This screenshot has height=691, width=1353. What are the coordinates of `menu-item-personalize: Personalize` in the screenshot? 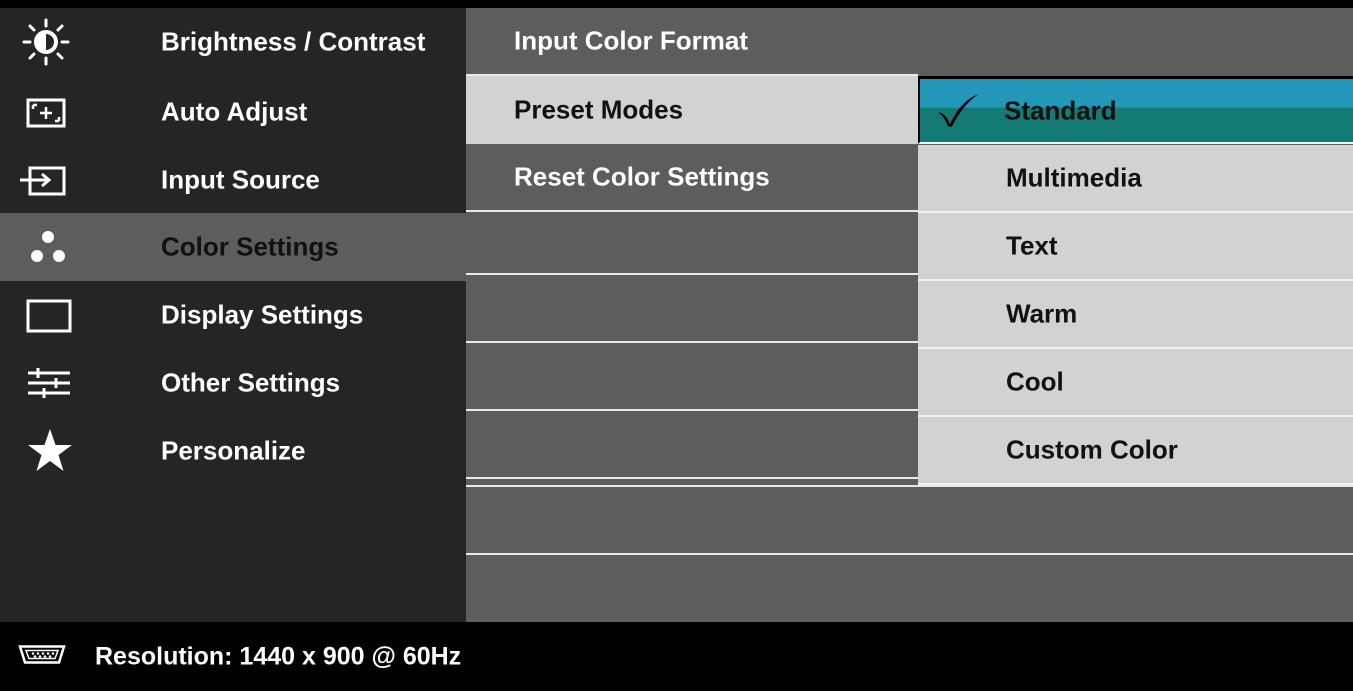 It's located at (233, 451).